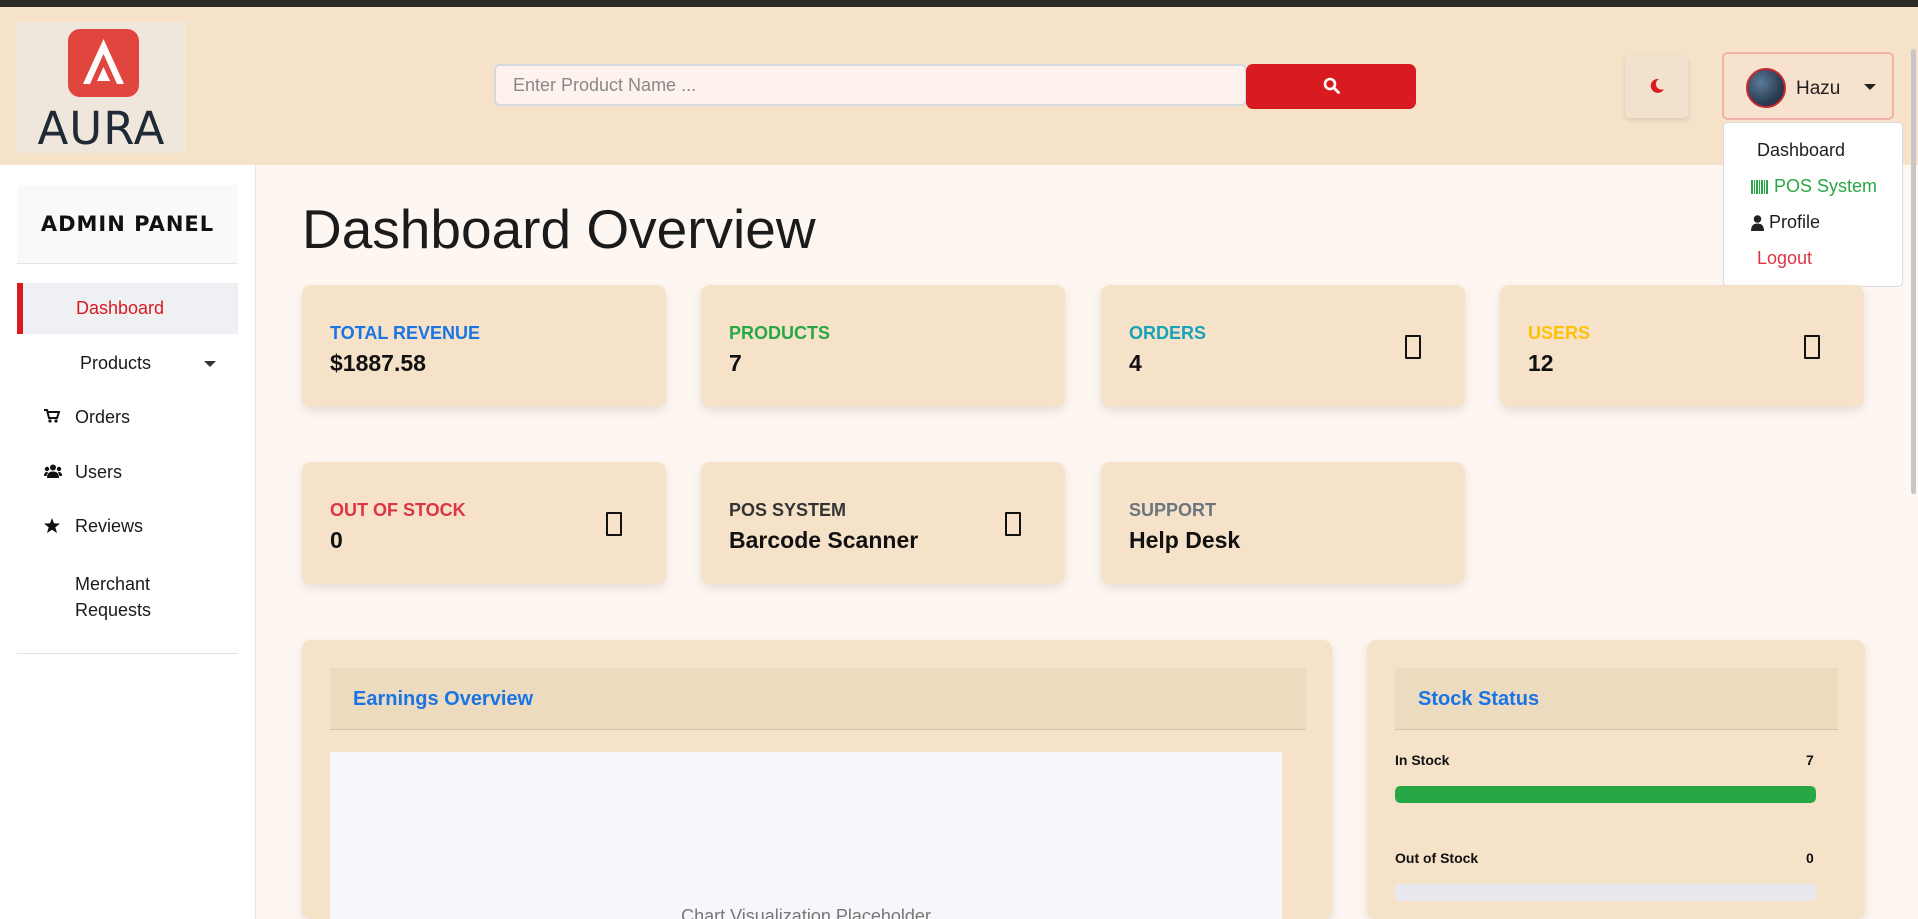 The width and height of the screenshot is (1918, 919). Describe the element at coordinates (52, 525) in the screenshot. I see `star-icon` at that location.